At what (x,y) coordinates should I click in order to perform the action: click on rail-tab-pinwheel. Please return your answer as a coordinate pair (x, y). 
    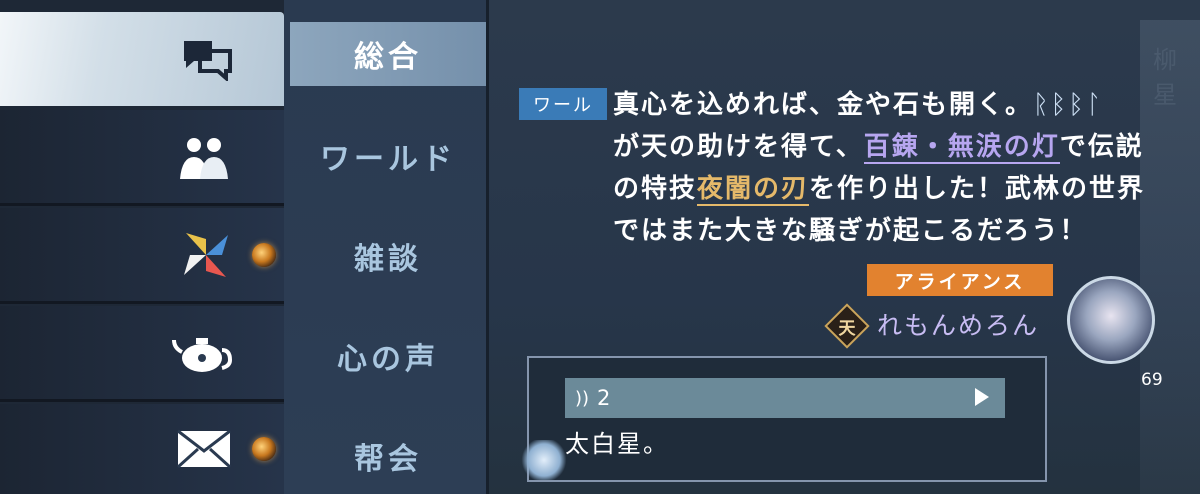
    Looking at the image, I should click on (142, 256).